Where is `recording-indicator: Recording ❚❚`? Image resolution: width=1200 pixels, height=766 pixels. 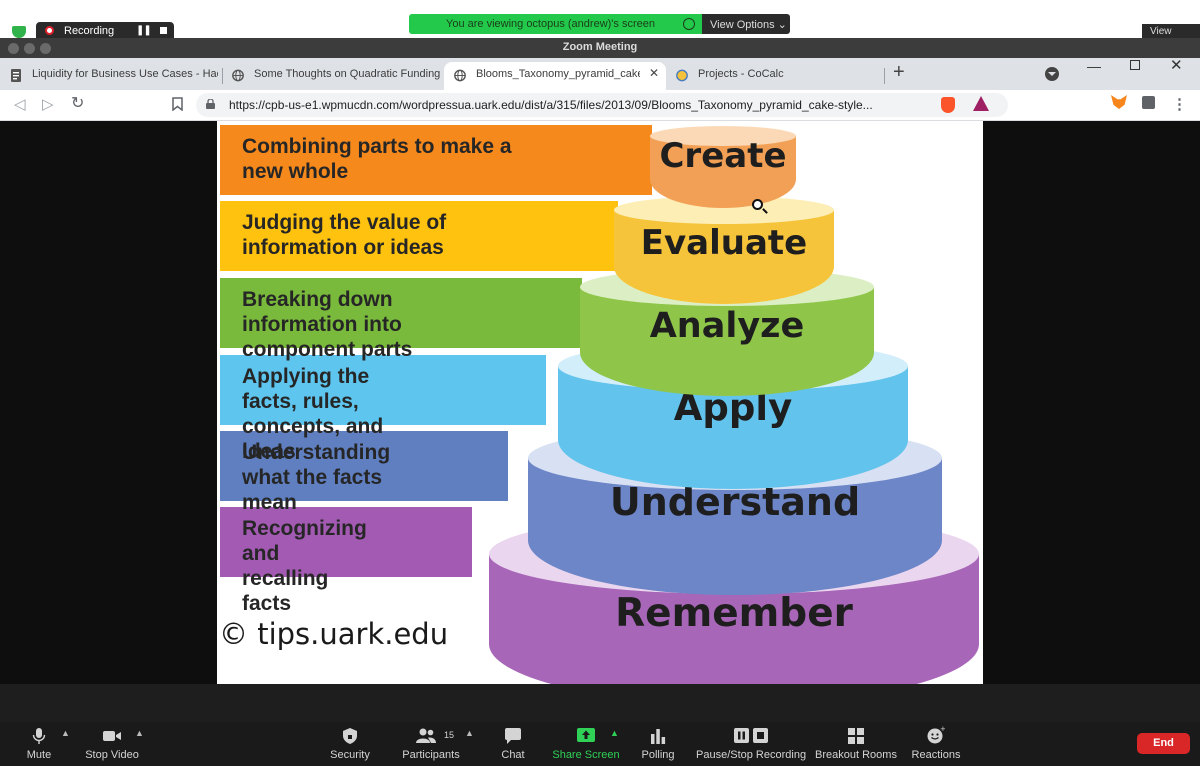
recording-indicator: Recording ❚❚ is located at coordinates (105, 30).